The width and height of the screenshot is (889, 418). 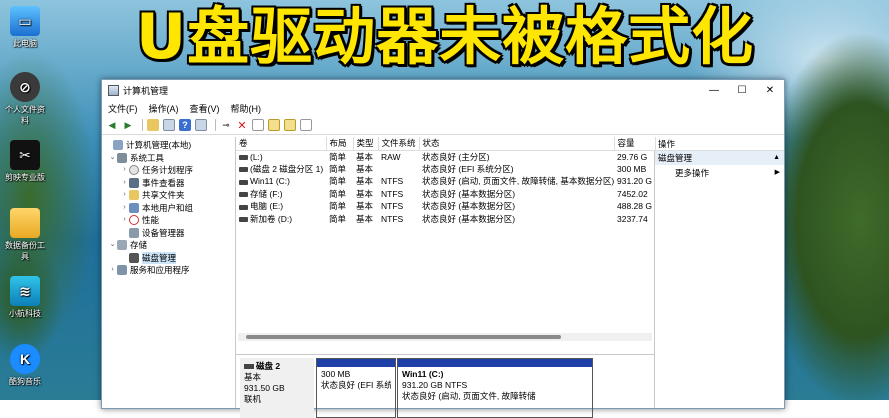 I want to click on maximize-button: ☐, so click(x=742, y=90).